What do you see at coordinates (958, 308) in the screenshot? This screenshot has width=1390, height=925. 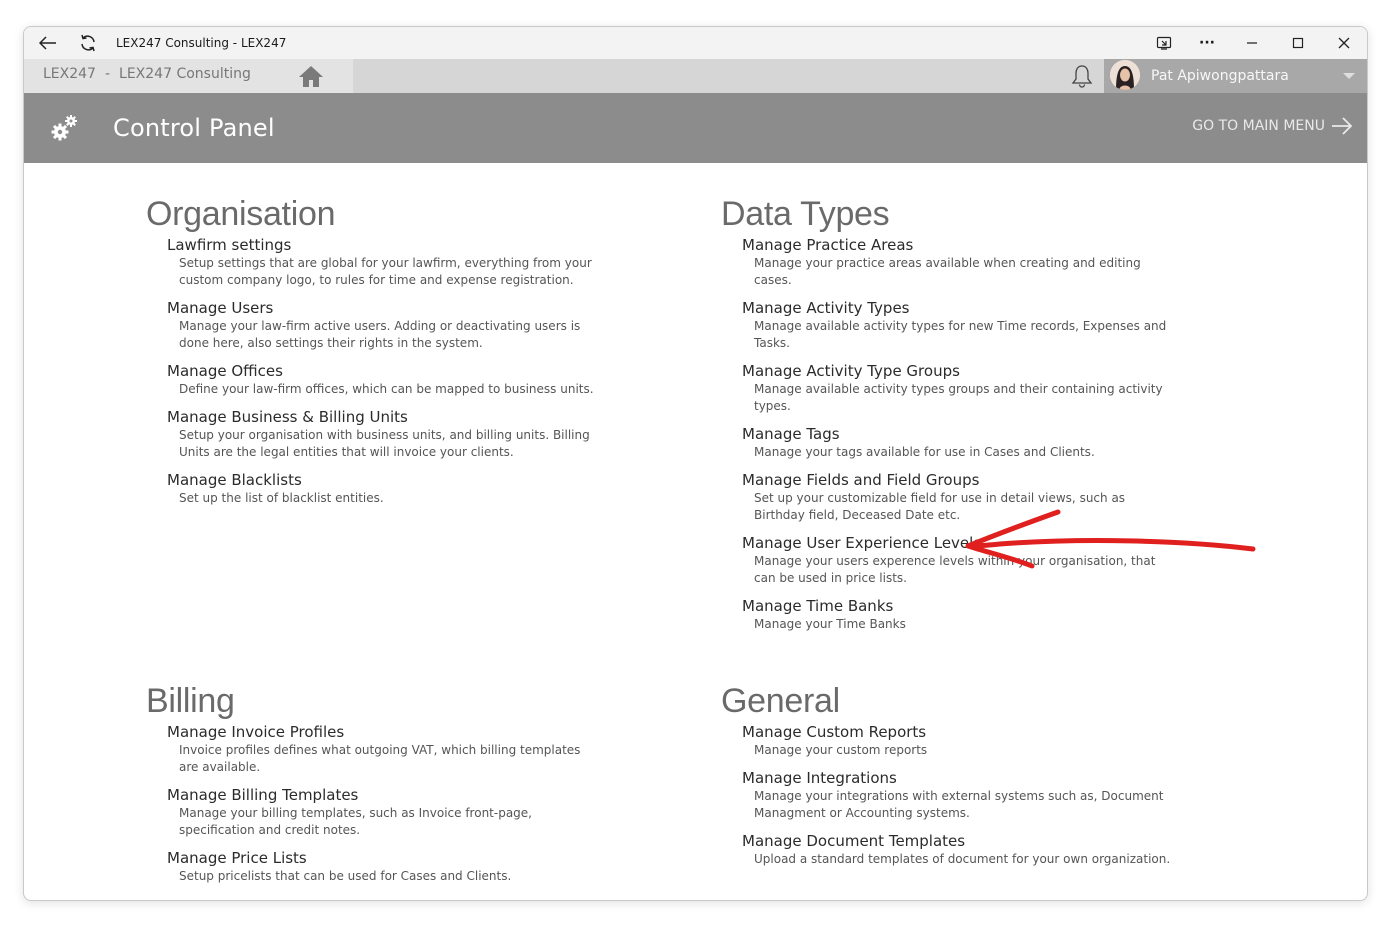 I see `manage-activity-types-link: Manage Activity Types` at bounding box center [958, 308].